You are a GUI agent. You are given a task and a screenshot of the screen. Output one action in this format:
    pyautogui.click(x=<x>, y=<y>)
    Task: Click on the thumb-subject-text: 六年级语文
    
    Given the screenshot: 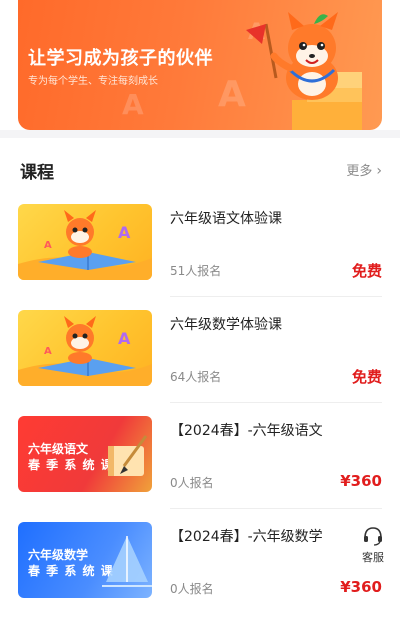 What is the action you would take?
    pyautogui.click(x=58, y=449)
    